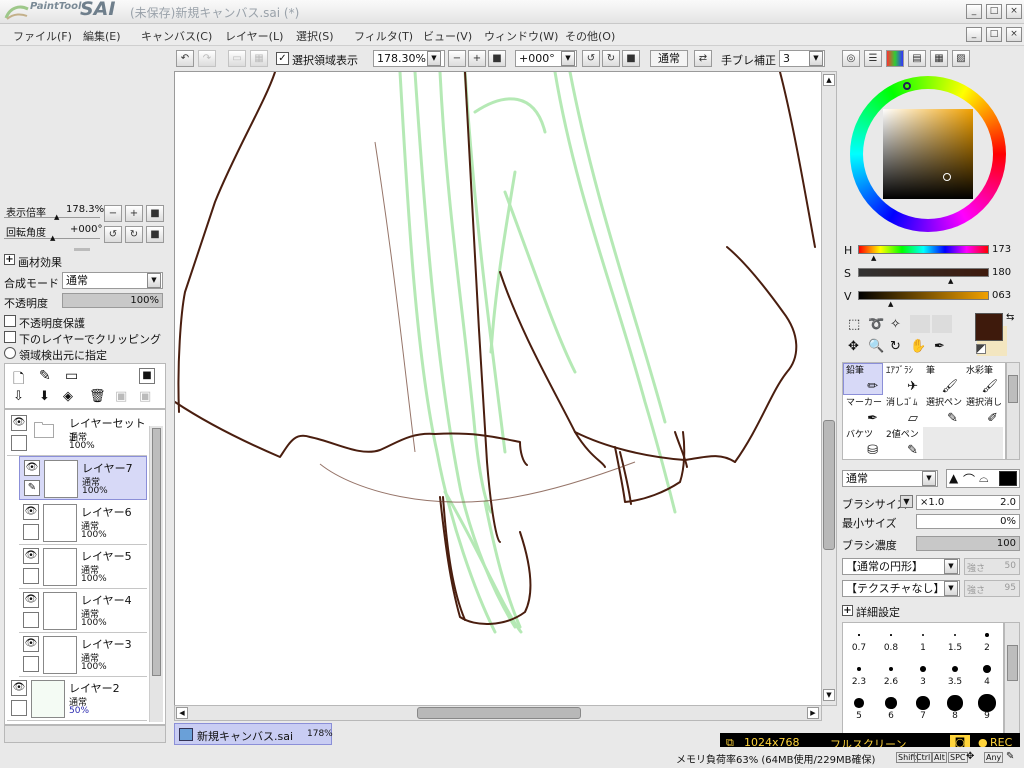 The image size is (1024, 768). Describe the element at coordinates (590, 36) in the screenshot. I see `menu-other: その他(O)` at that location.